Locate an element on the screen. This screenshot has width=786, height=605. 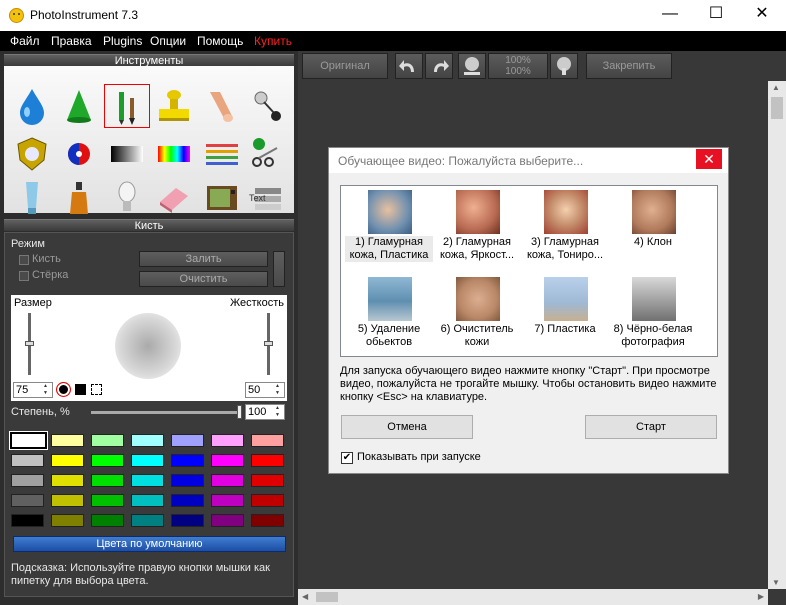
tube-icon is located at coordinates (32, 198).